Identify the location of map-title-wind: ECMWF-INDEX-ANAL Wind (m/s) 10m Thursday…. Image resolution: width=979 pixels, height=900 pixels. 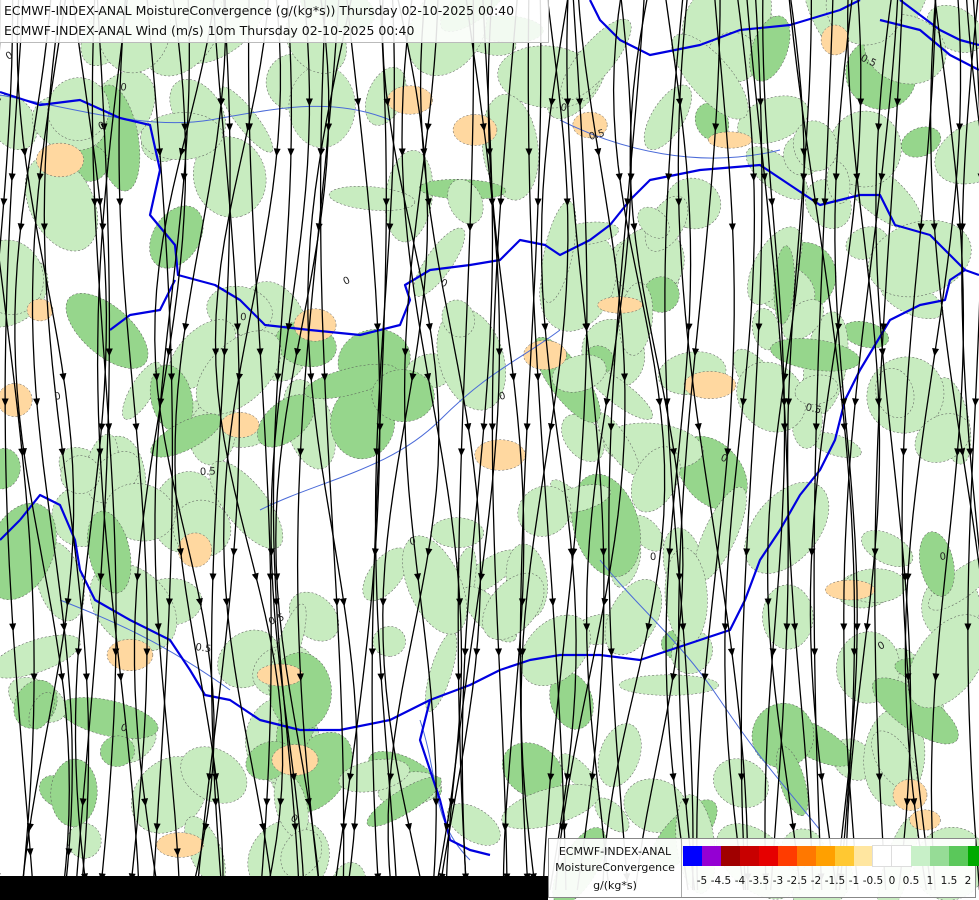
(209, 30).